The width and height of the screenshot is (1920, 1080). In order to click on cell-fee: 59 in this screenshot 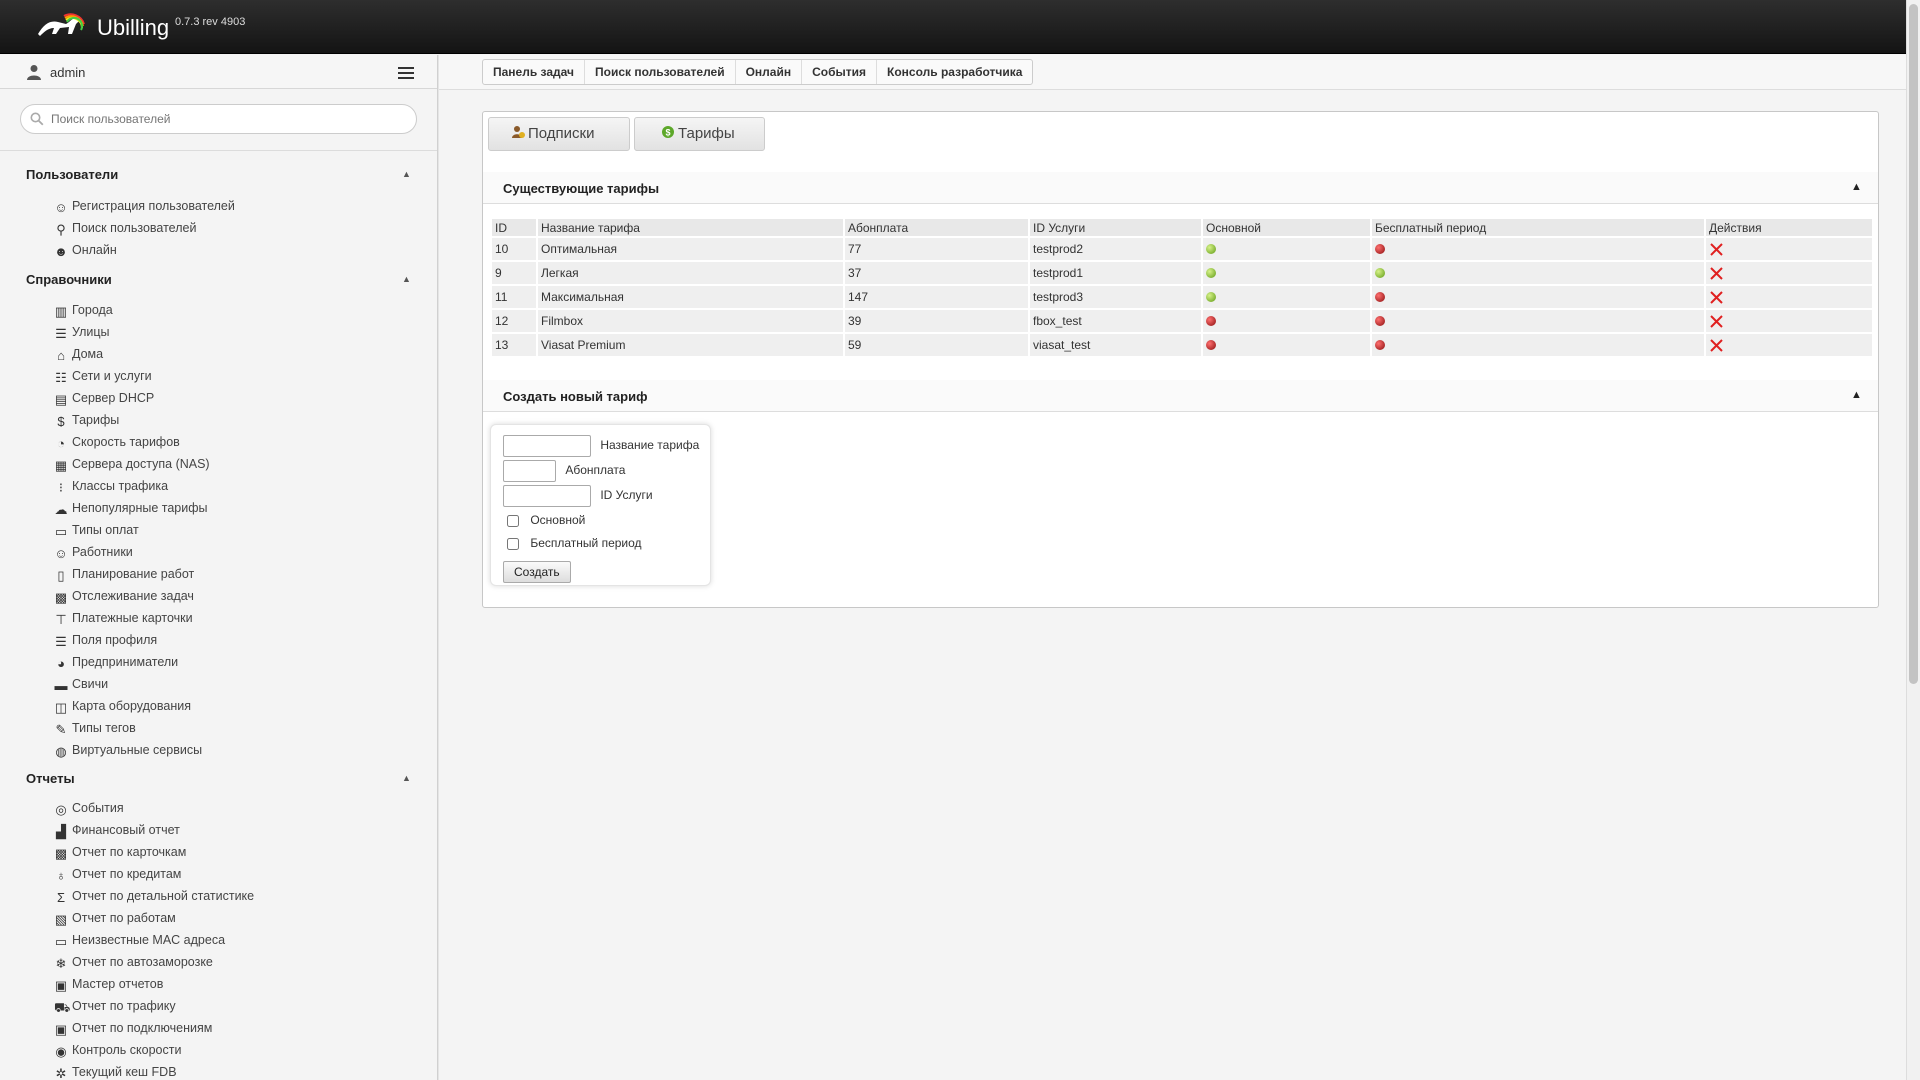, I will do `click(936, 345)`.